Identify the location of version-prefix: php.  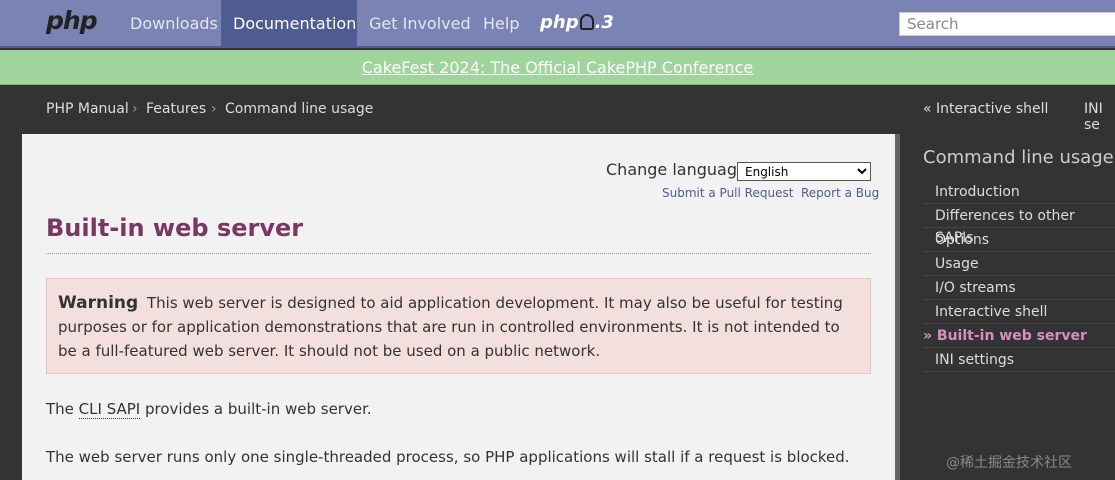
(559, 22).